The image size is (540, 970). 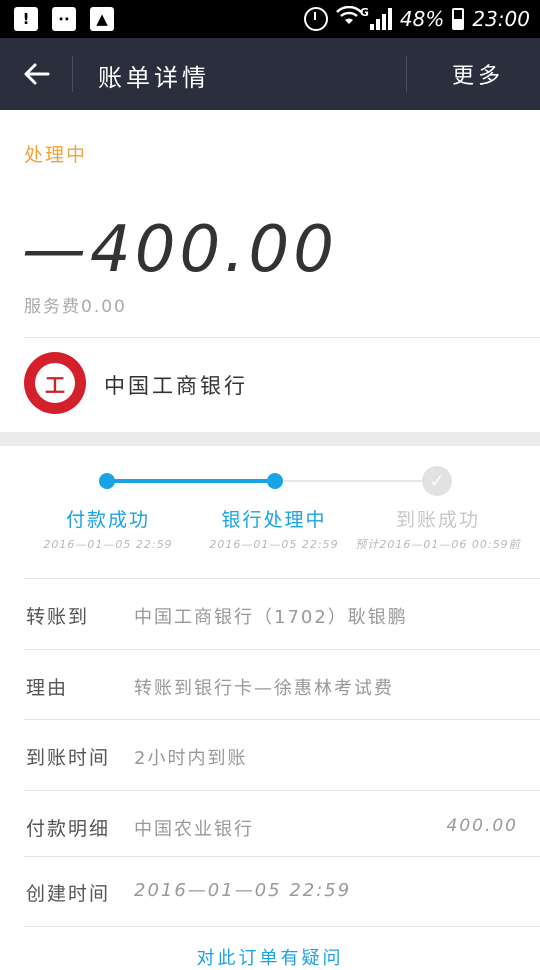 I want to click on progress-step-processing: 银行处理中 2016—01—05 22:59, so click(x=274, y=528).